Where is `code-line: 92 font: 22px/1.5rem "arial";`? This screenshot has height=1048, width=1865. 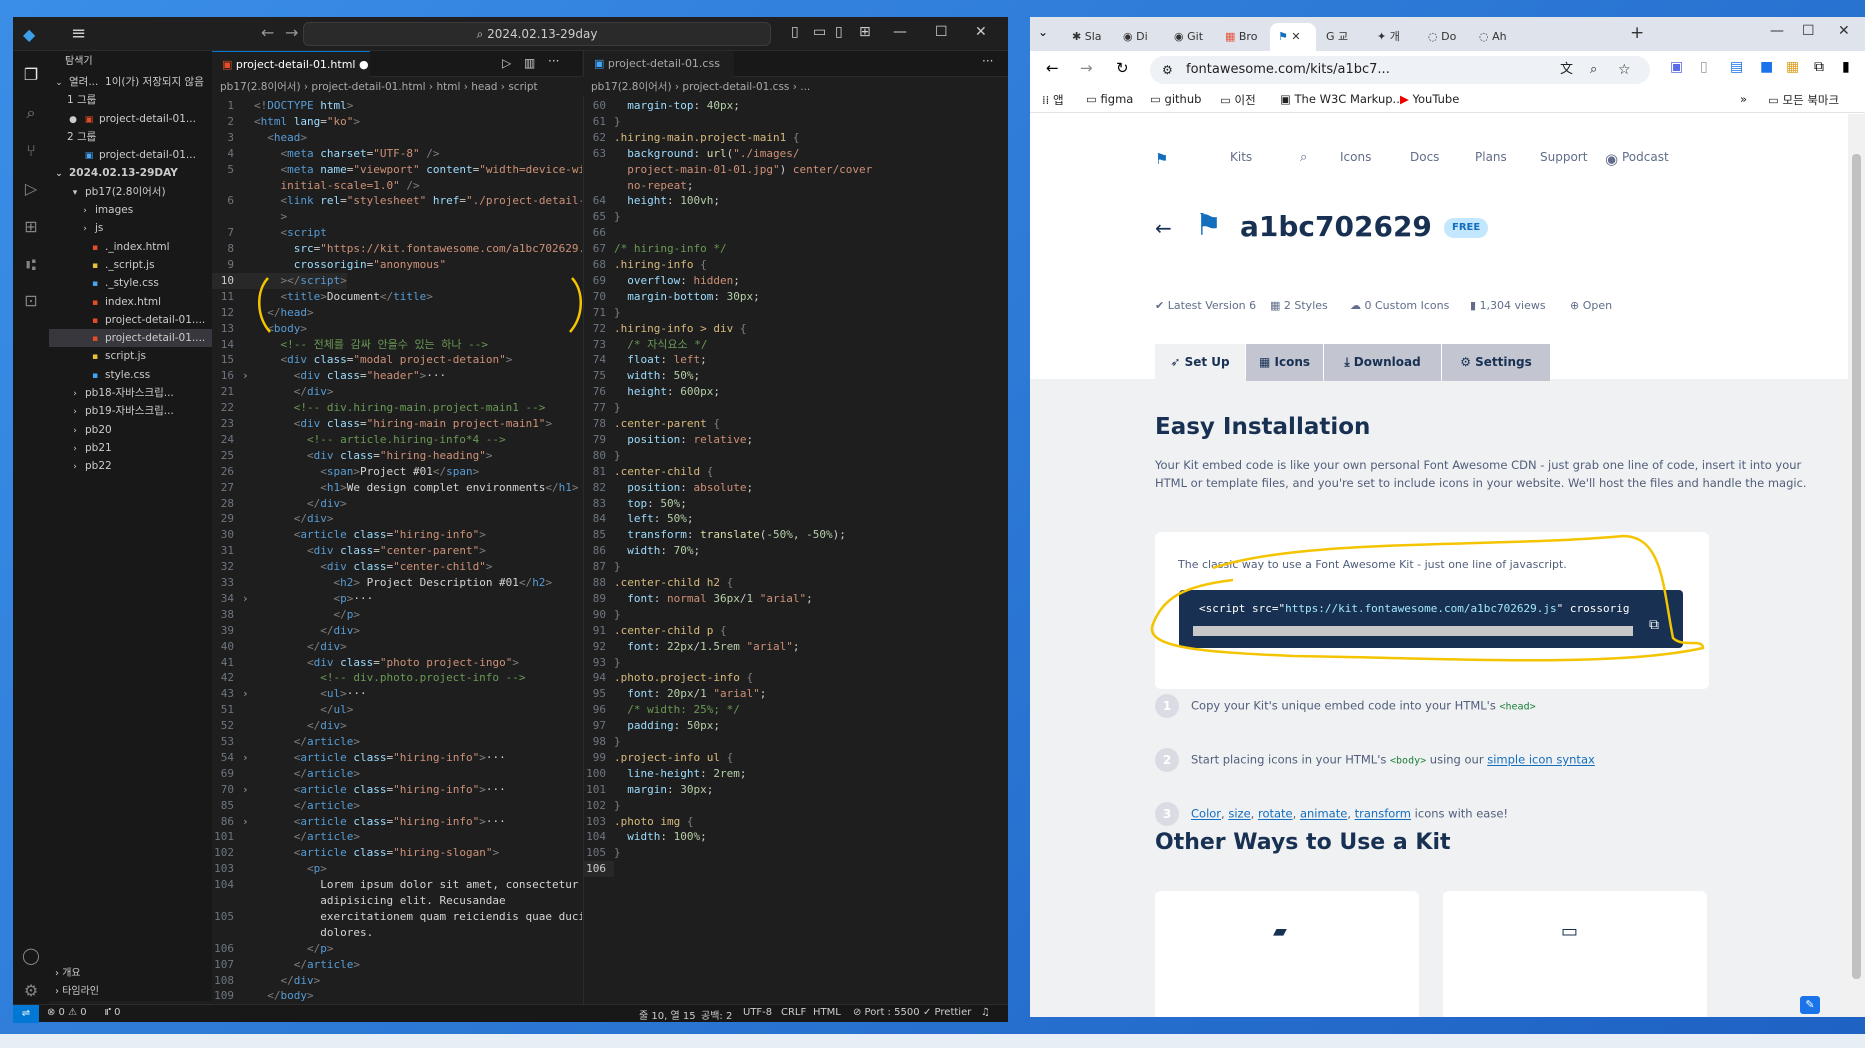 code-line: 92 font: 22px/1.5rem "arial"; is located at coordinates (692, 647).